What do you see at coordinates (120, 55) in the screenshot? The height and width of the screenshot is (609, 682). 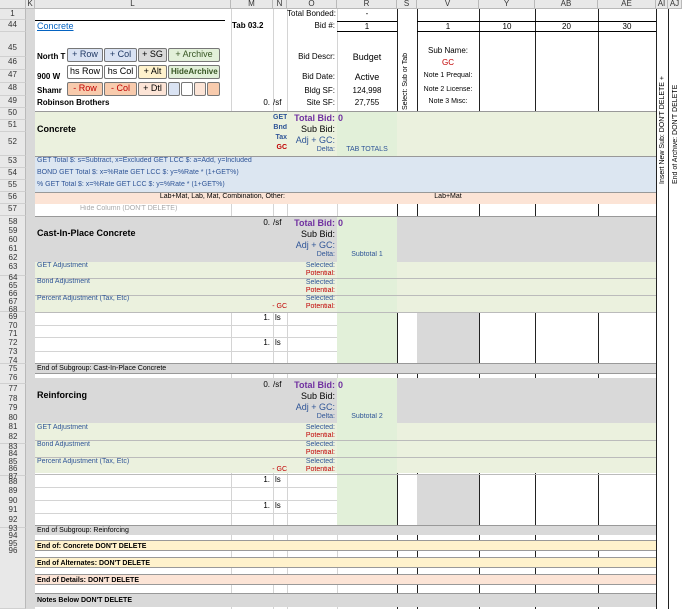 I see `add-col-button: + Col` at bounding box center [120, 55].